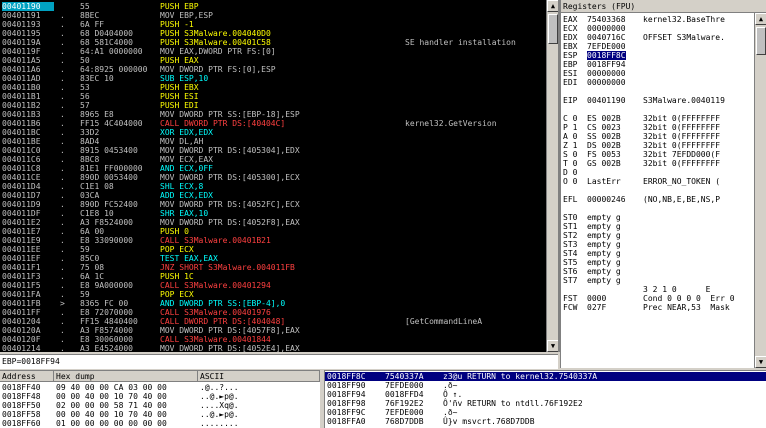 This screenshot has height=428, width=766. What do you see at coordinates (570, 217) in the screenshot?
I see `register-name: ST0` at bounding box center [570, 217].